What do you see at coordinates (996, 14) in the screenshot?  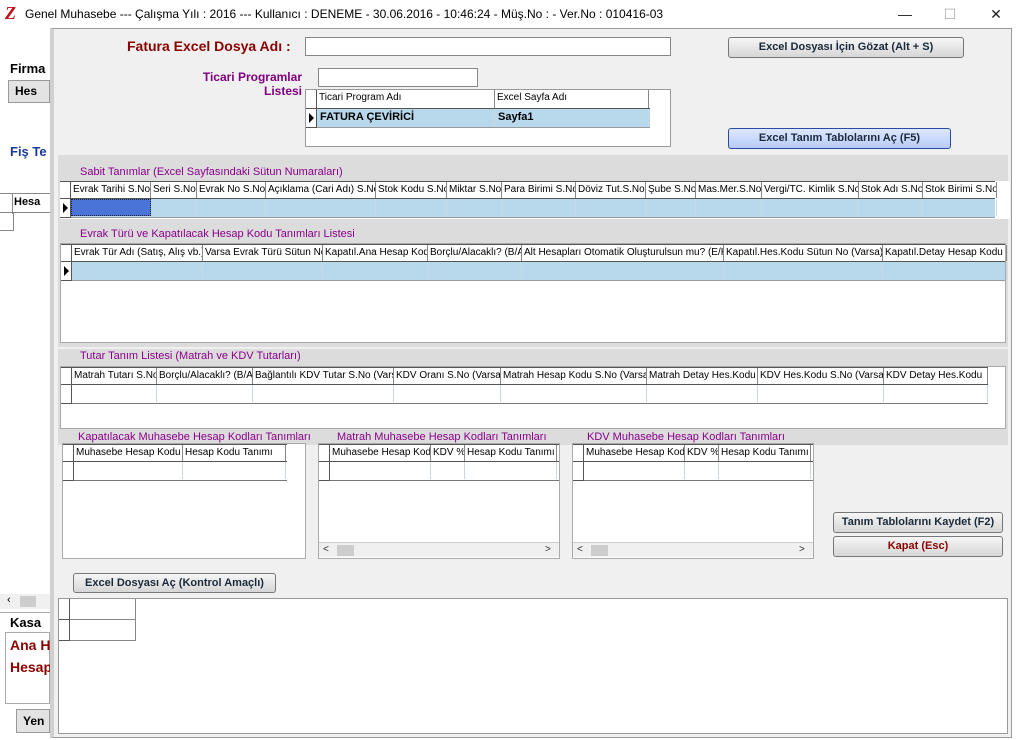 I see `close-window-button: ✕` at bounding box center [996, 14].